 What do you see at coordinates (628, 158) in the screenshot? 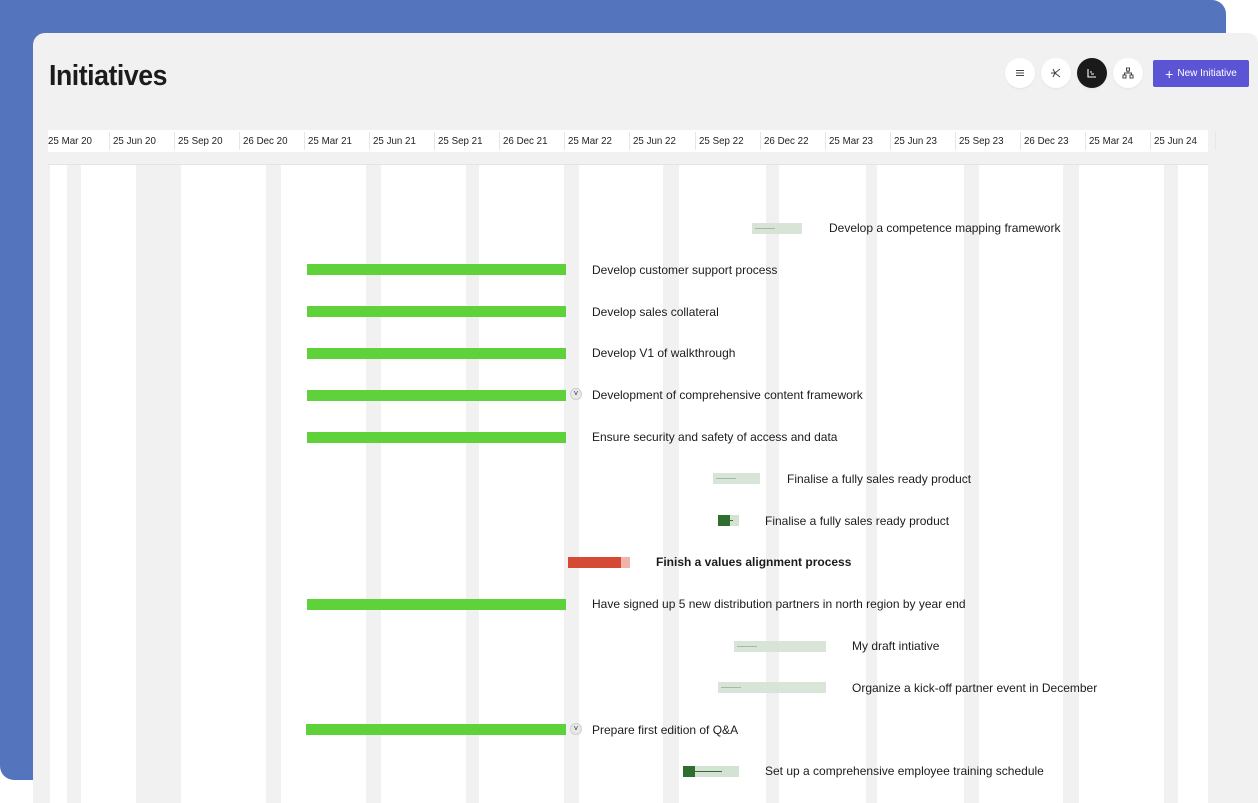
I see `timeline-subheader` at bounding box center [628, 158].